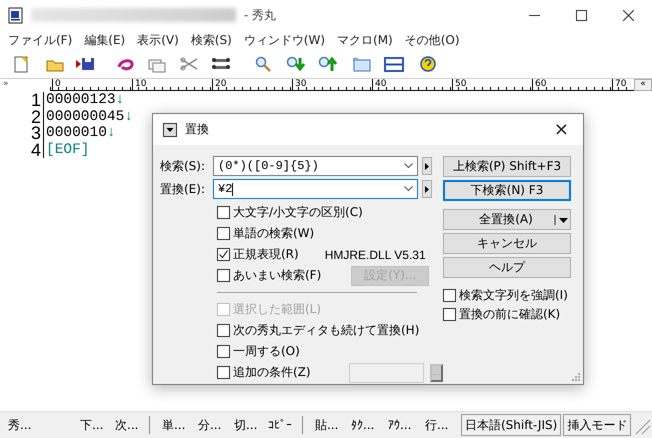  What do you see at coordinates (170, 129) in the screenshot?
I see `system-menu-icon` at bounding box center [170, 129].